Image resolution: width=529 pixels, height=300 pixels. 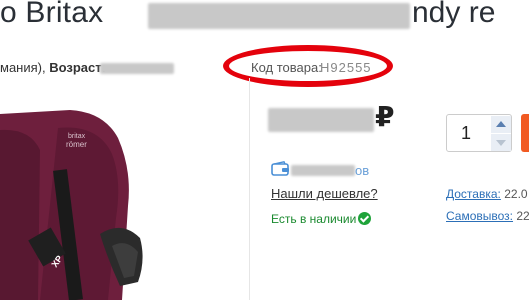 What do you see at coordinates (76, 144) in the screenshot?
I see `brand-logo-romer: römer` at bounding box center [76, 144].